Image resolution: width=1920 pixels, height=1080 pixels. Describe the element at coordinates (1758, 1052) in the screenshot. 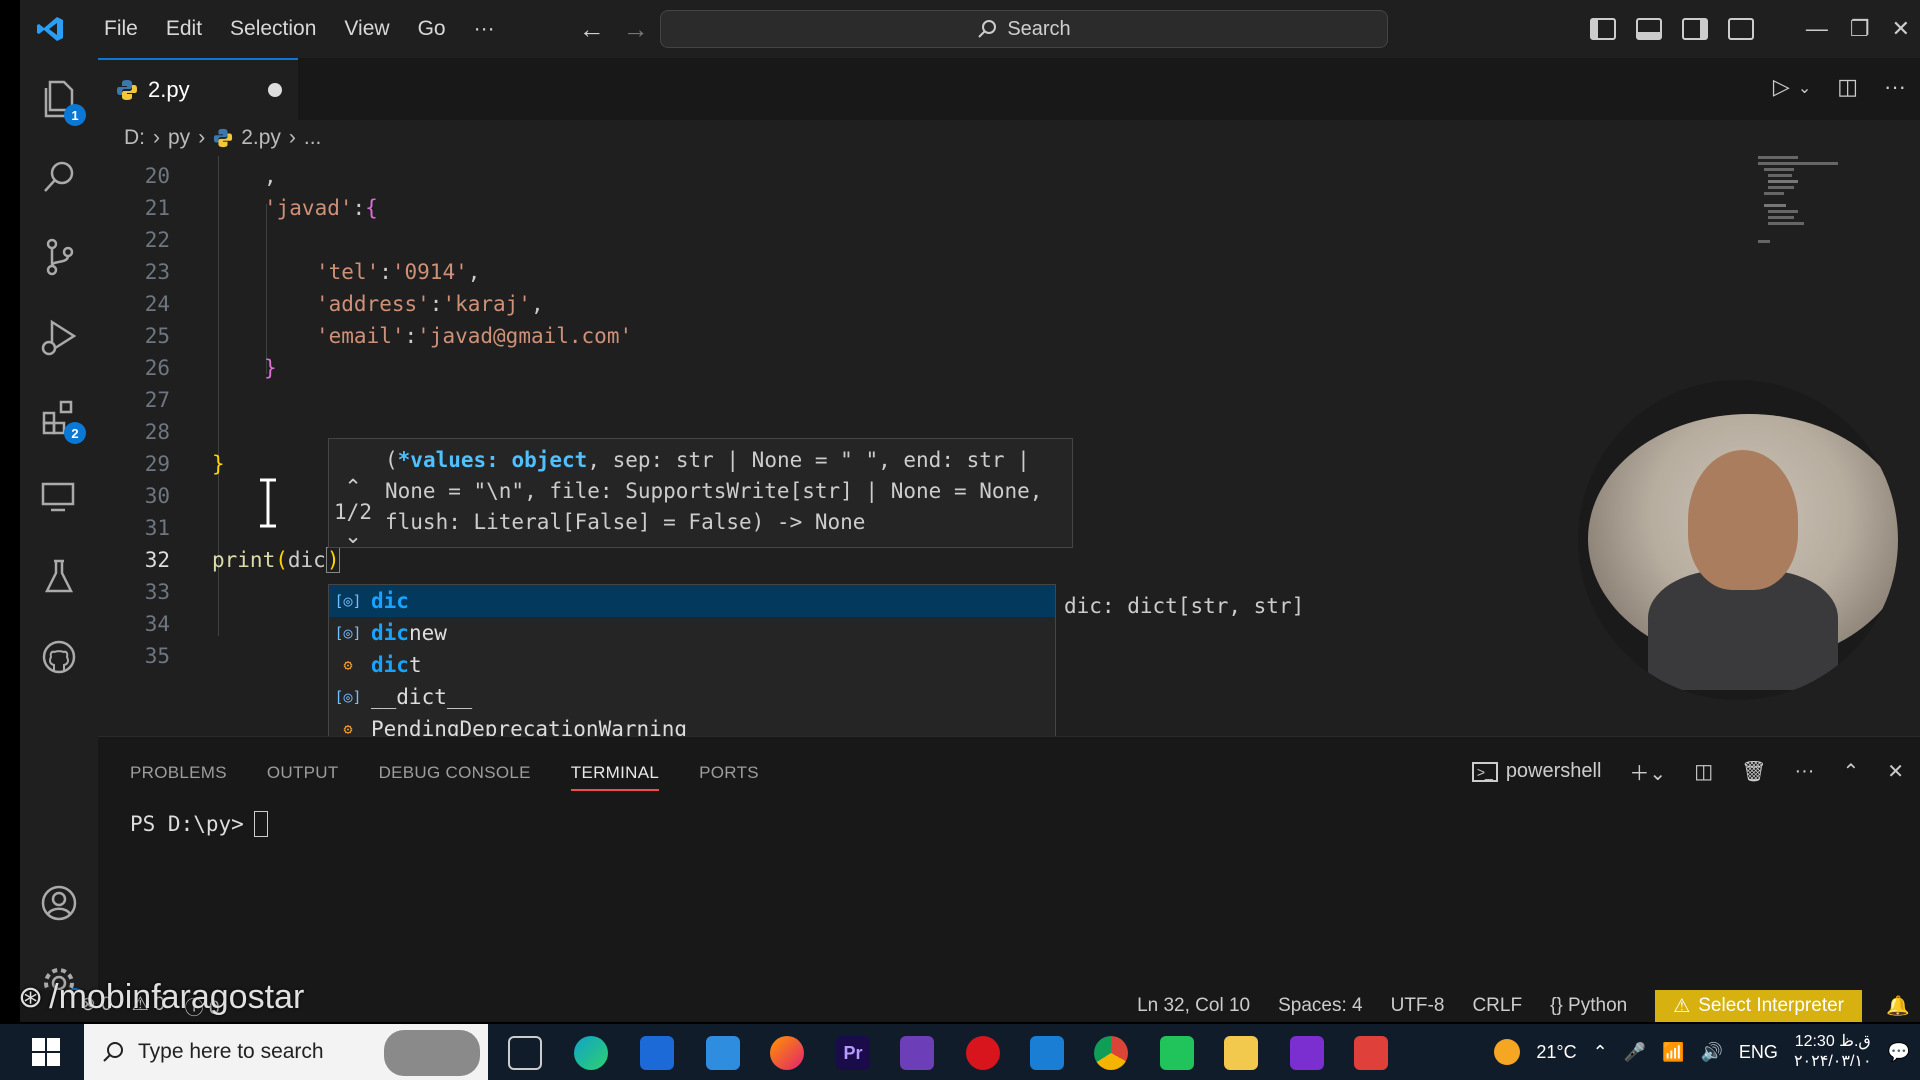

I see `language-indicator: ENG` at that location.